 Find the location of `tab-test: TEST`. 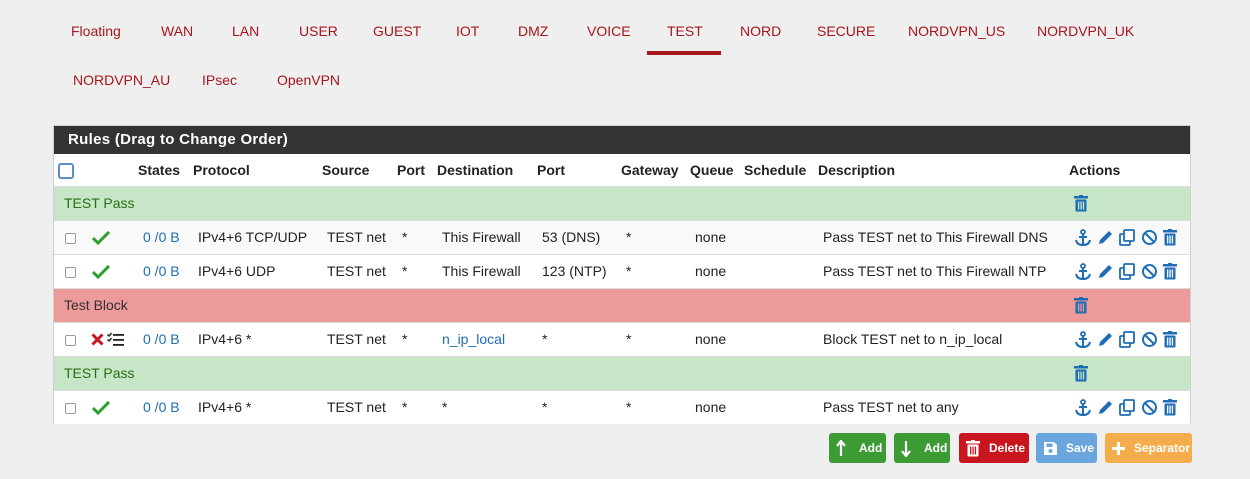

tab-test: TEST is located at coordinates (684, 39).